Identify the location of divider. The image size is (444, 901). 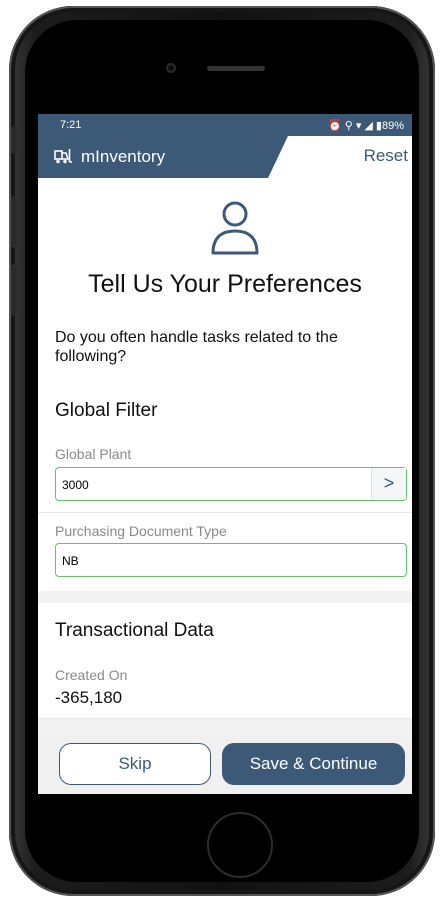
(225, 512).